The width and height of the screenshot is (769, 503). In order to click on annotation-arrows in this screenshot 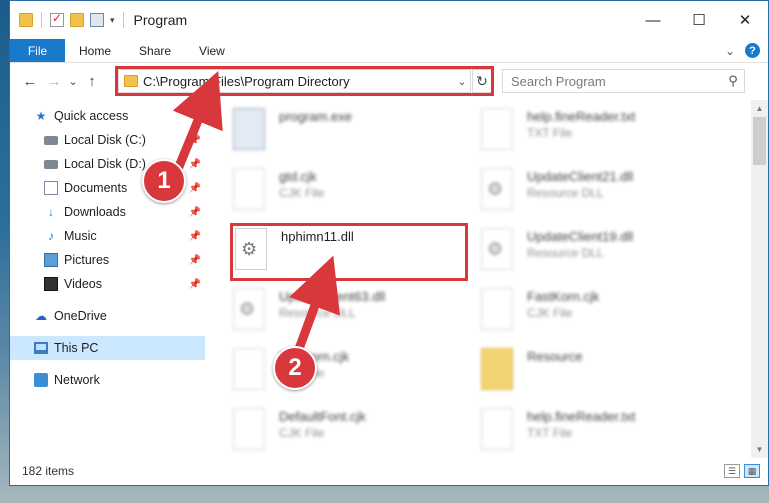, I will do `click(256, 216)`.